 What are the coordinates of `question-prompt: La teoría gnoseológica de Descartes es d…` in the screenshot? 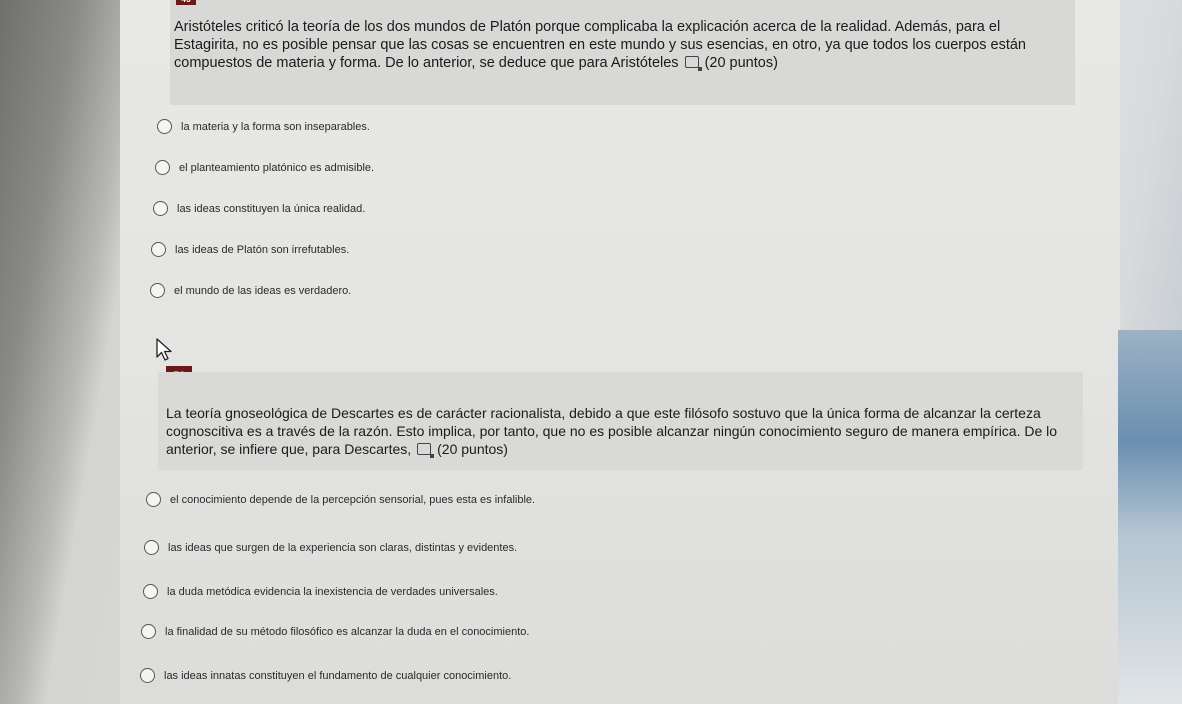 It's located at (612, 431).